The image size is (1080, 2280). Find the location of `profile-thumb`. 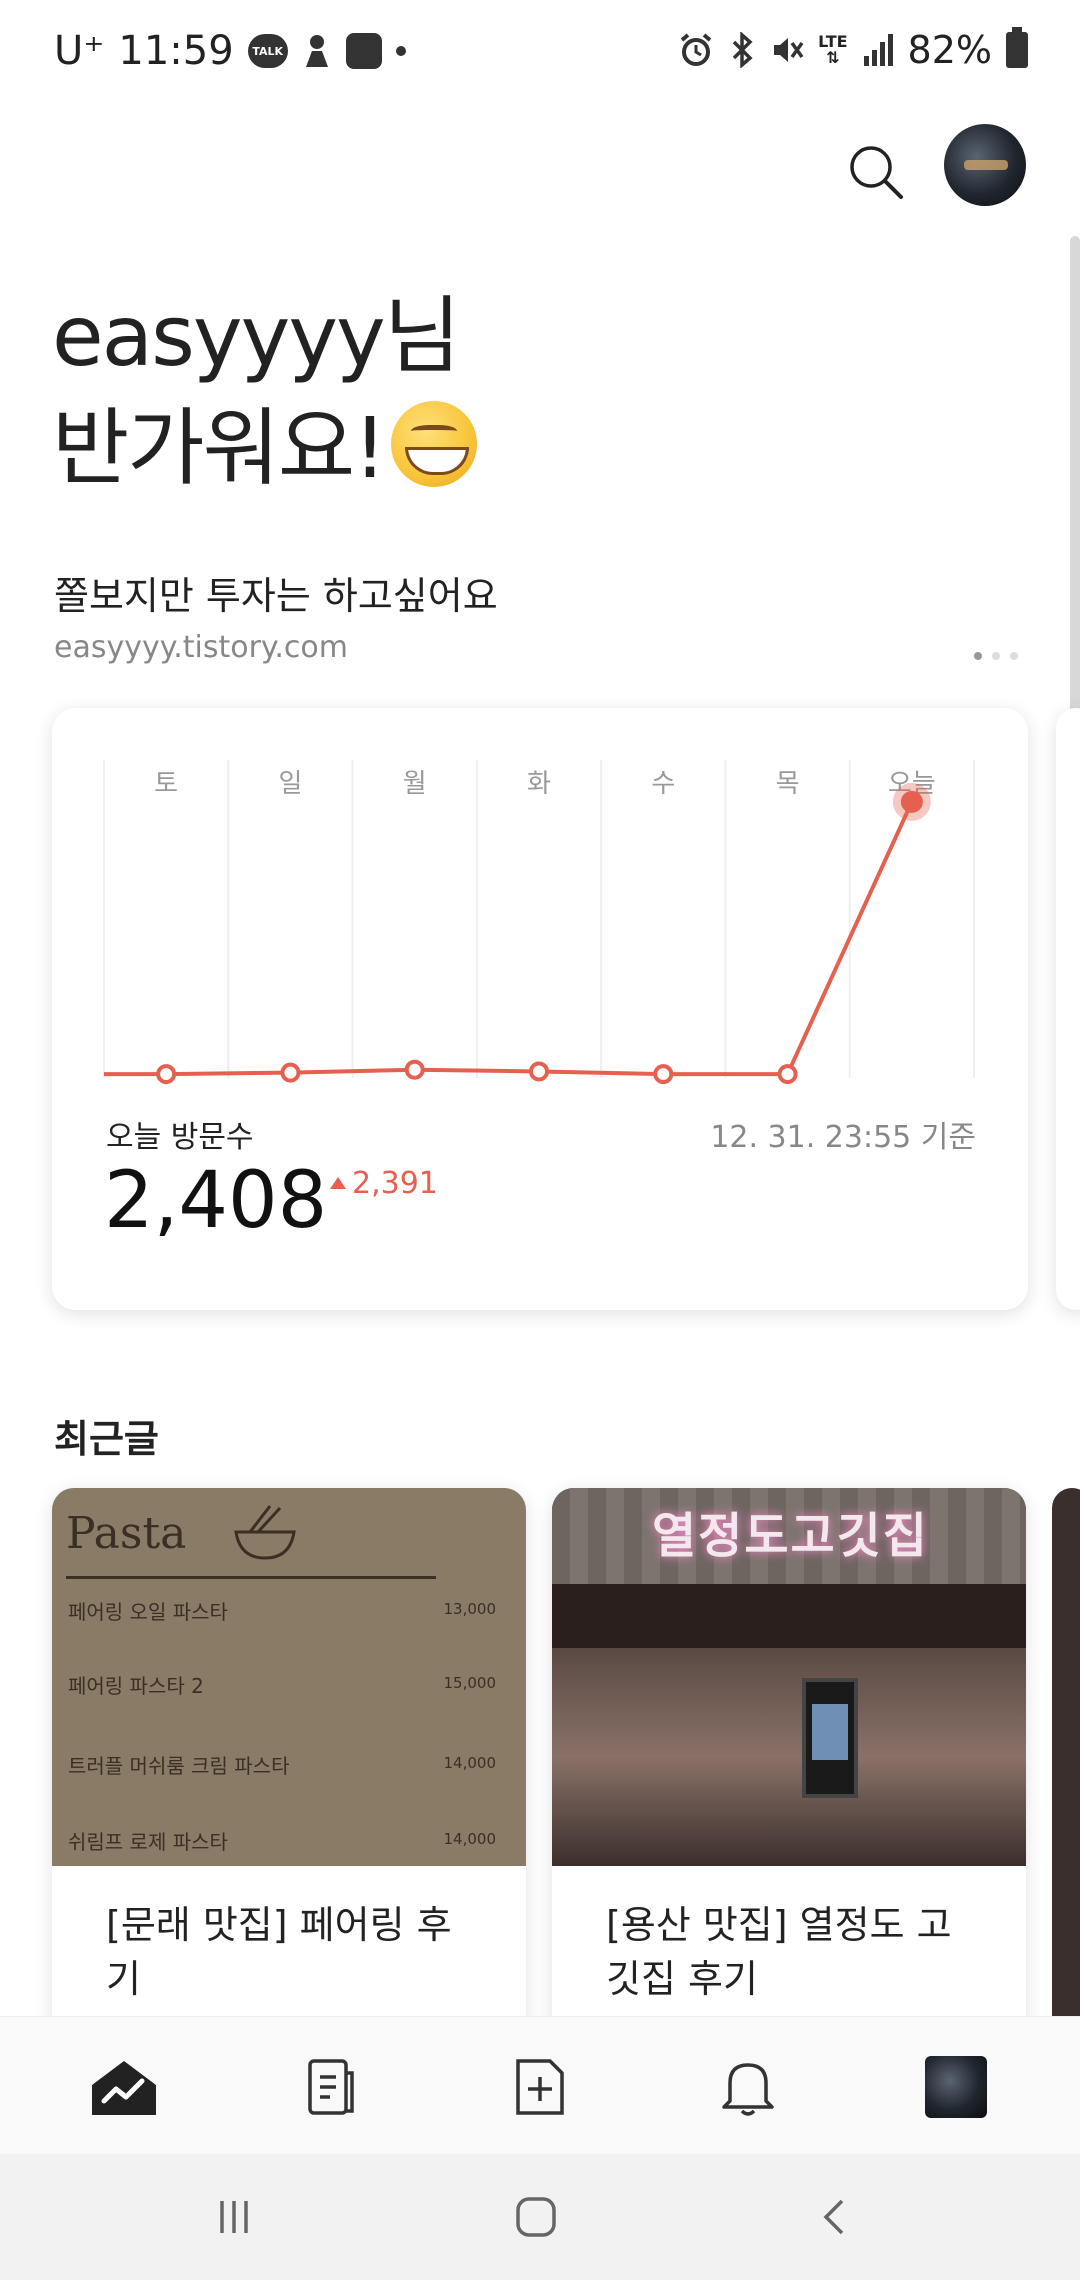

profile-thumb is located at coordinates (956, 2087).